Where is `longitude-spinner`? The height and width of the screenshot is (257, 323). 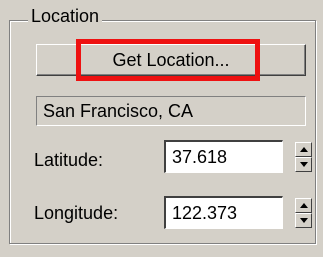 longitude-spinner is located at coordinates (303, 213).